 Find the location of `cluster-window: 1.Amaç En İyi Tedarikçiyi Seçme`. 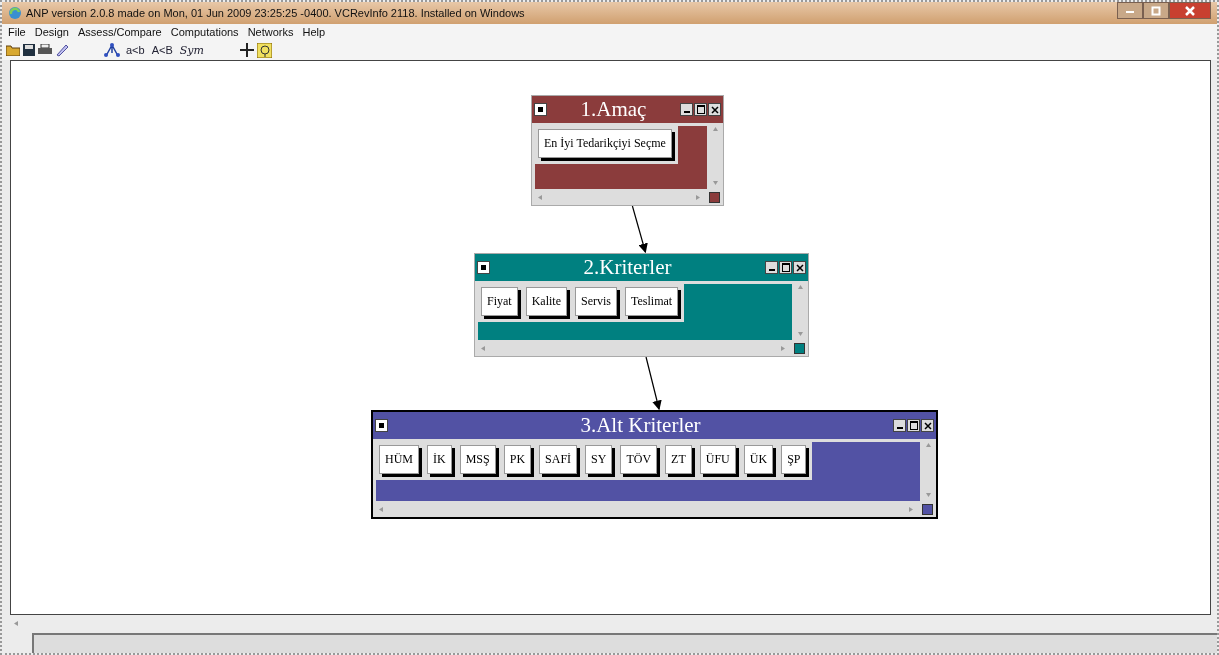

cluster-window: 1.Amaç En İyi Tedarikçiyi Seçme is located at coordinates (627, 150).